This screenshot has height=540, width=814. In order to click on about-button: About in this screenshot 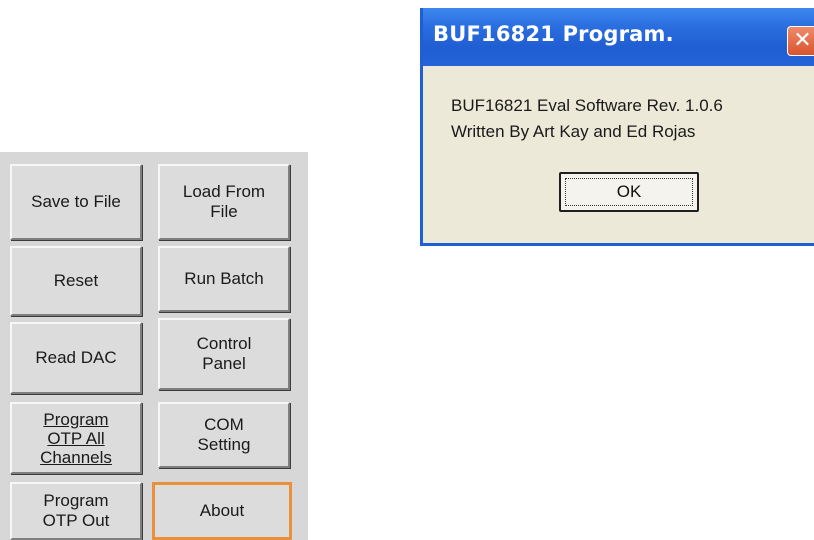, I will do `click(222, 511)`.